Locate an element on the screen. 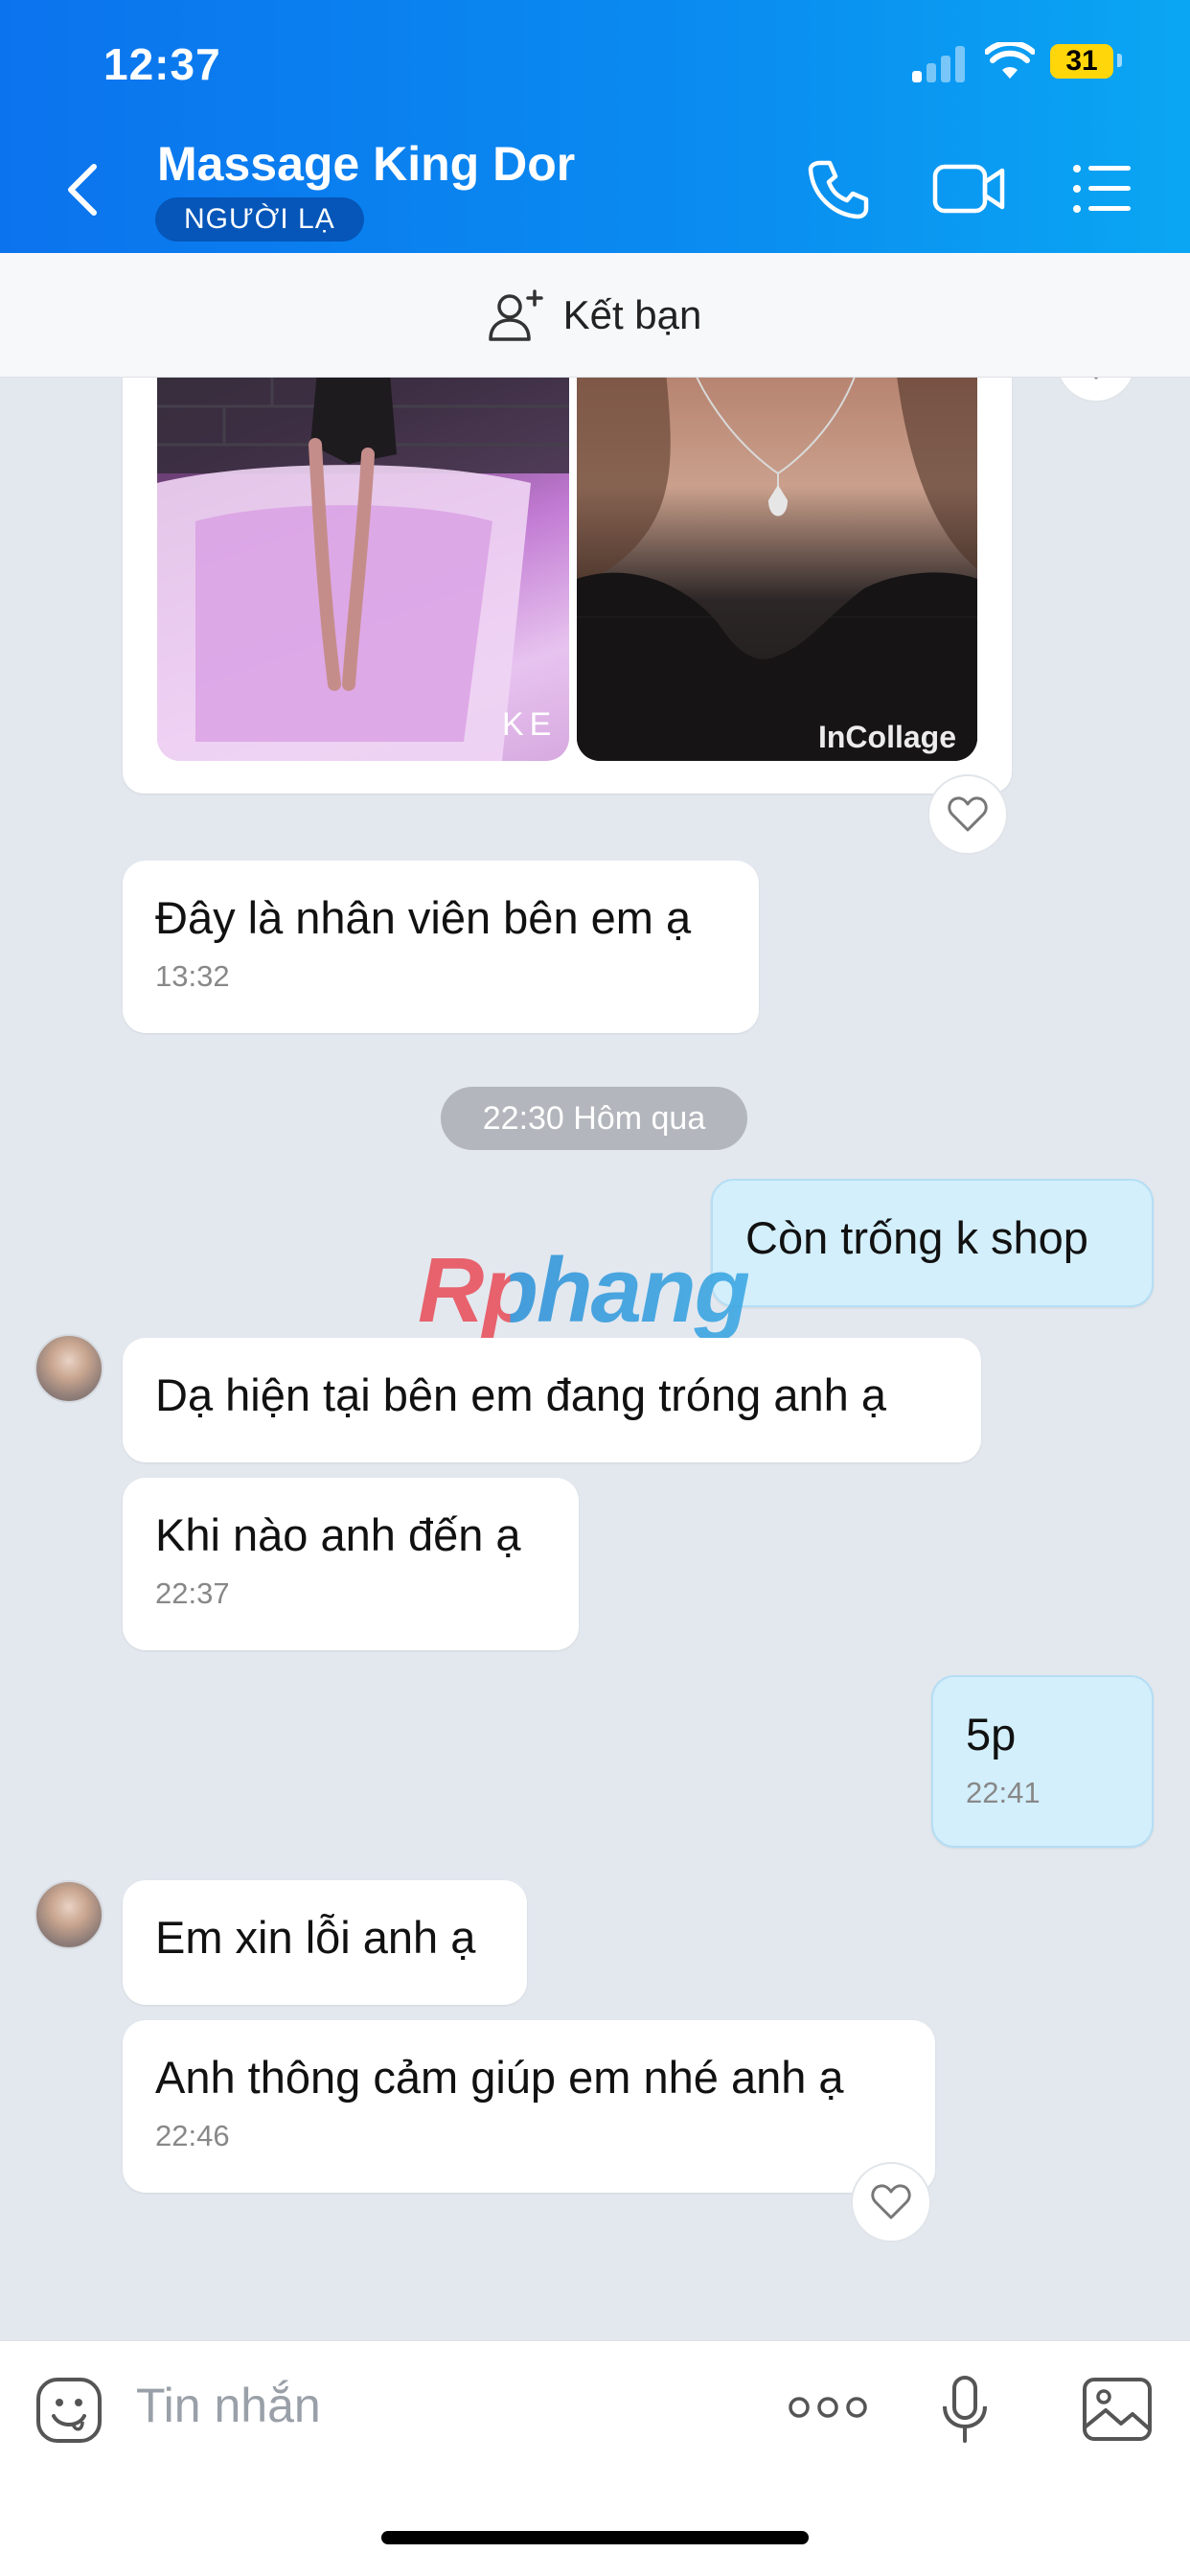 This screenshot has height=2576, width=1190. message-bubble-incoming: Dạ hiện tại bên em đang tróng anh ạ is located at coordinates (552, 1400).